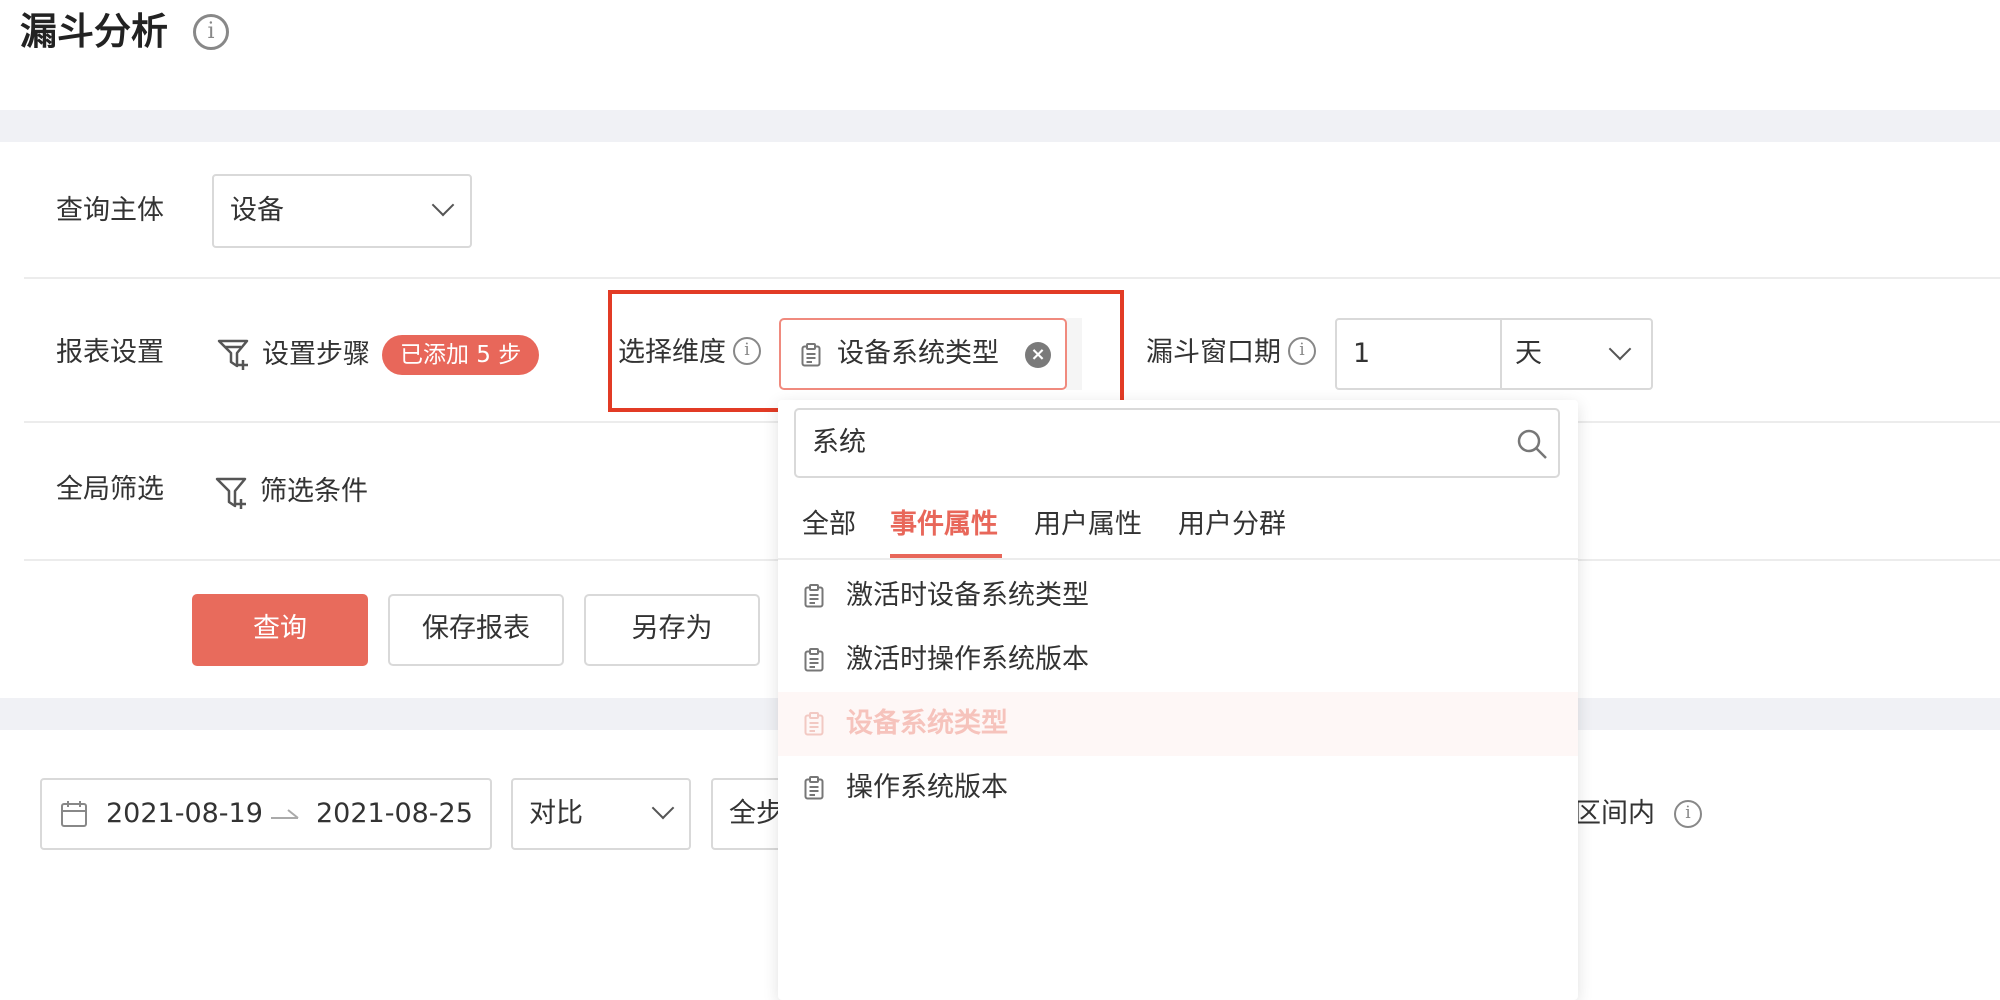 The height and width of the screenshot is (1000, 2000). What do you see at coordinates (1178, 724) in the screenshot?
I see `list-item-selected: 设备系统类型` at bounding box center [1178, 724].